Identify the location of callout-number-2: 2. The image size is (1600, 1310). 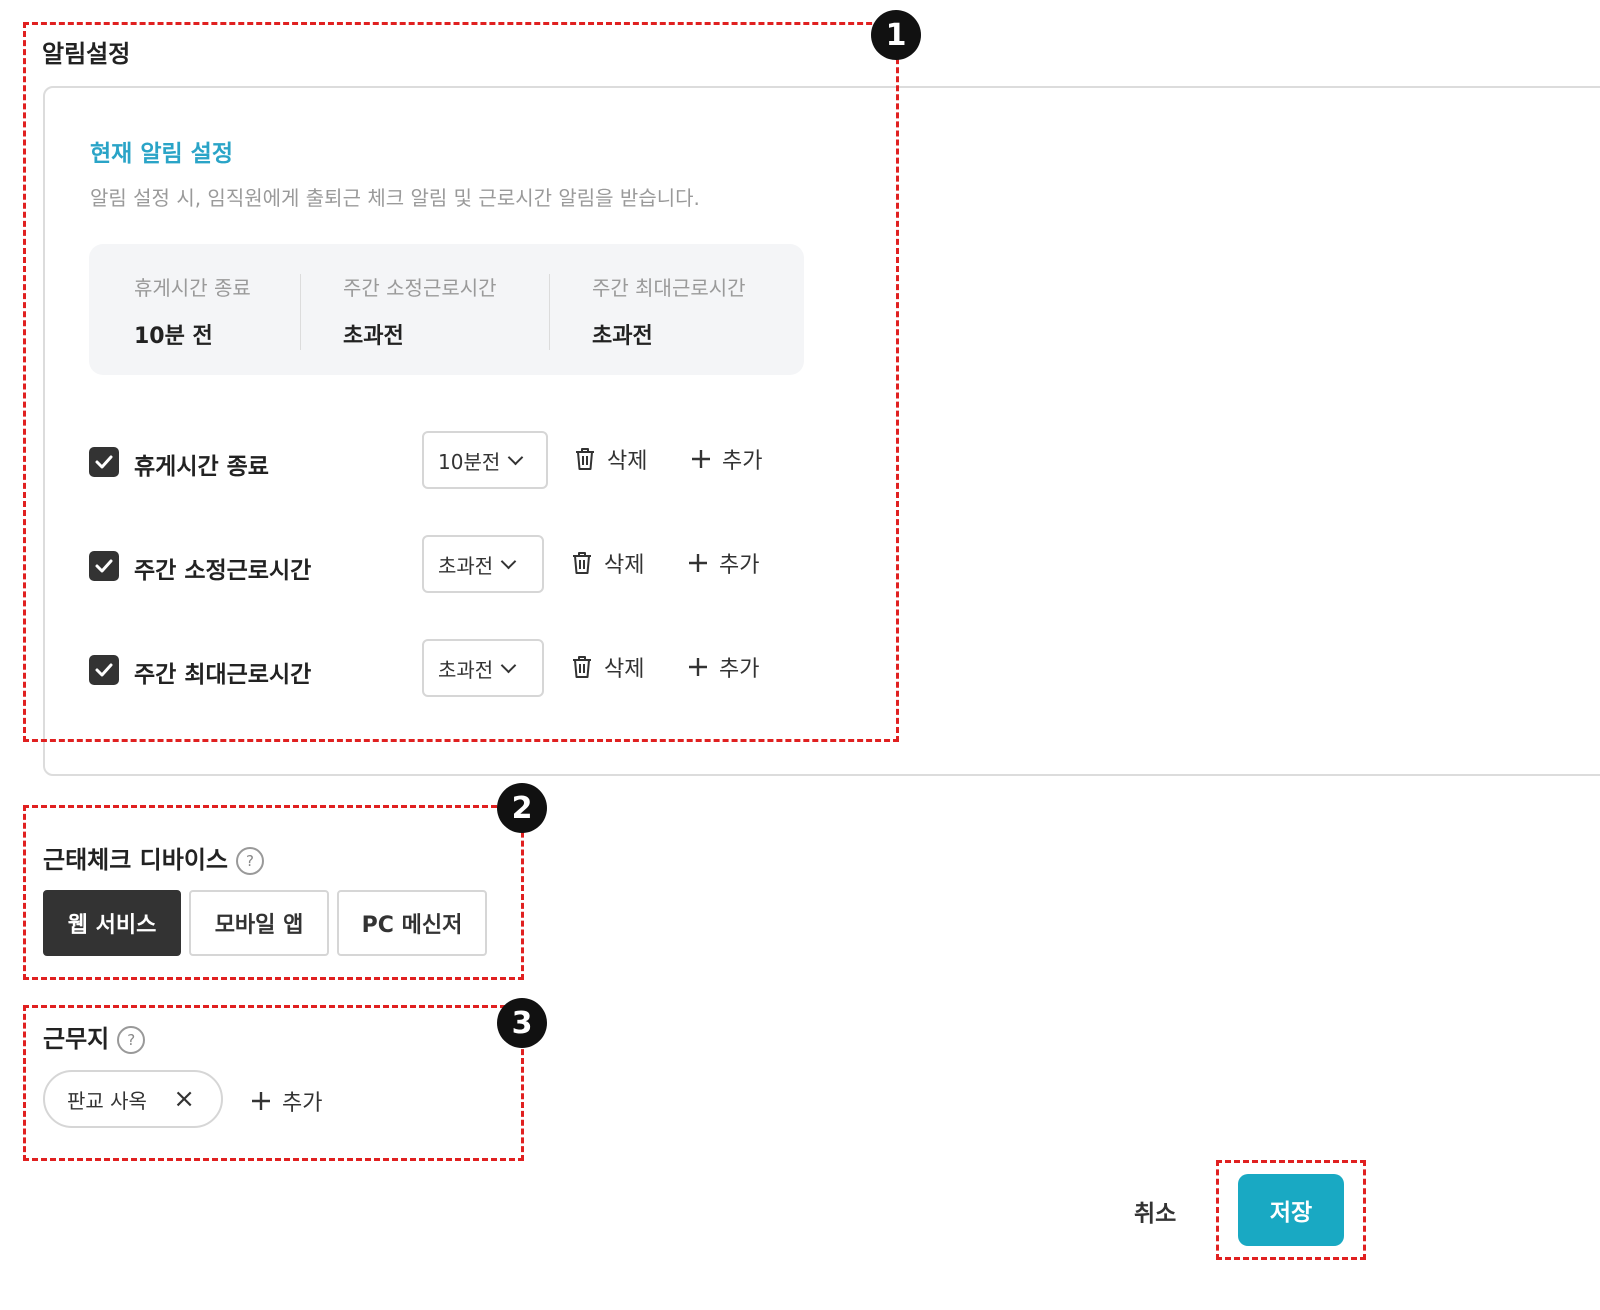
(522, 808).